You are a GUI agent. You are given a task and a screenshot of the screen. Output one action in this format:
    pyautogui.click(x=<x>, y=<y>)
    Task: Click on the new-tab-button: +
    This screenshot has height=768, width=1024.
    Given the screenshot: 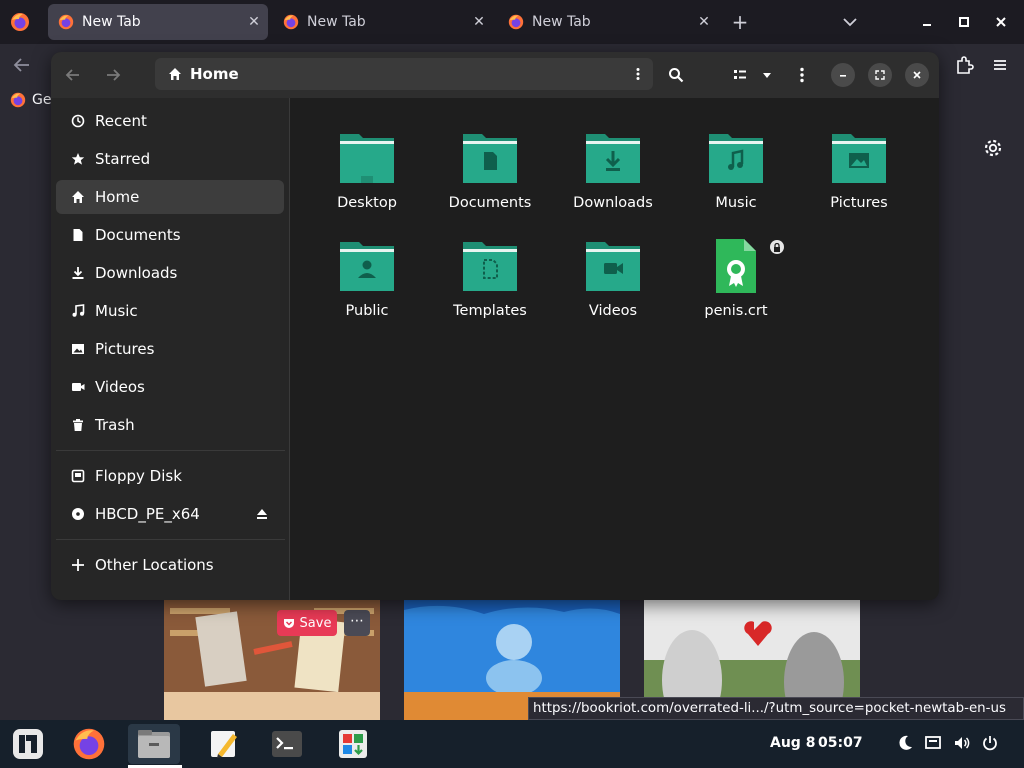 What is the action you would take?
    pyautogui.click(x=740, y=22)
    